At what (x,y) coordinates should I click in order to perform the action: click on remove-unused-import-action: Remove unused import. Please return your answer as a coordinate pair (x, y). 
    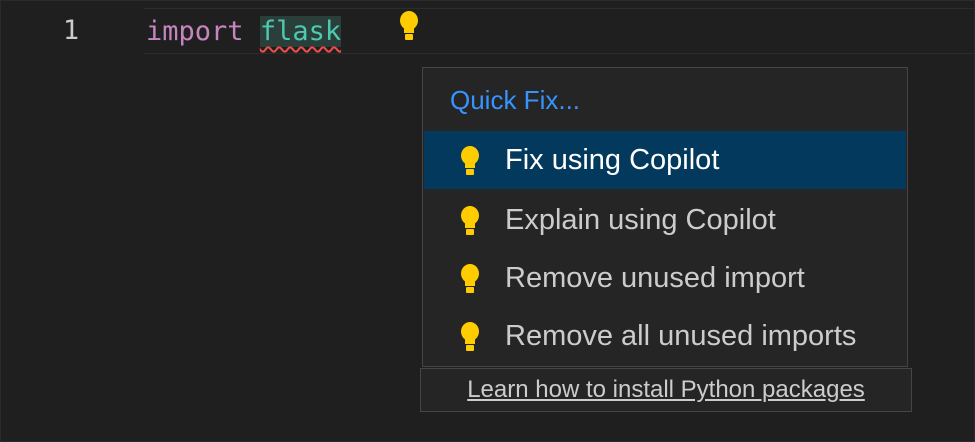
    Looking at the image, I should click on (665, 278).